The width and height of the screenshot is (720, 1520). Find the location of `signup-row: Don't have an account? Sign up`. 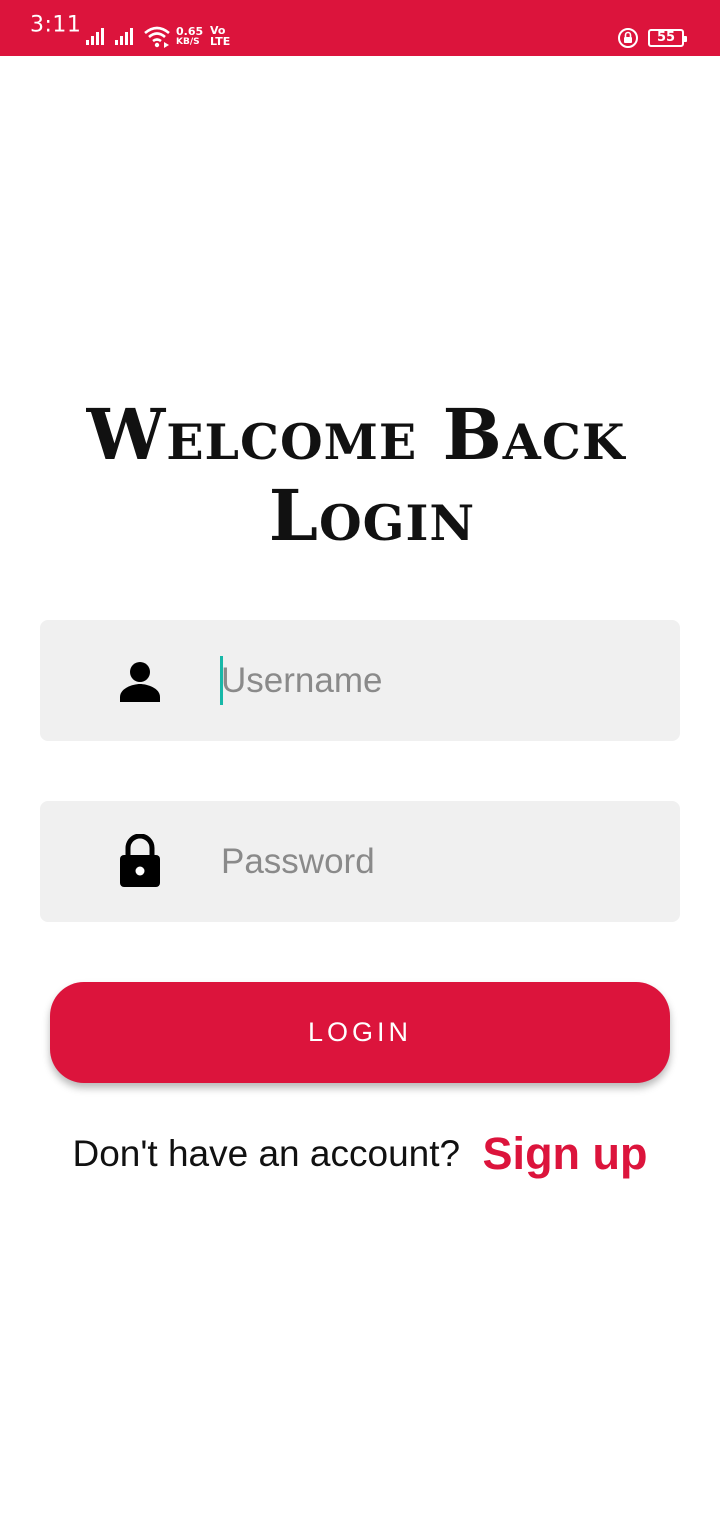

signup-row: Don't have an account? Sign up is located at coordinates (360, 1158).